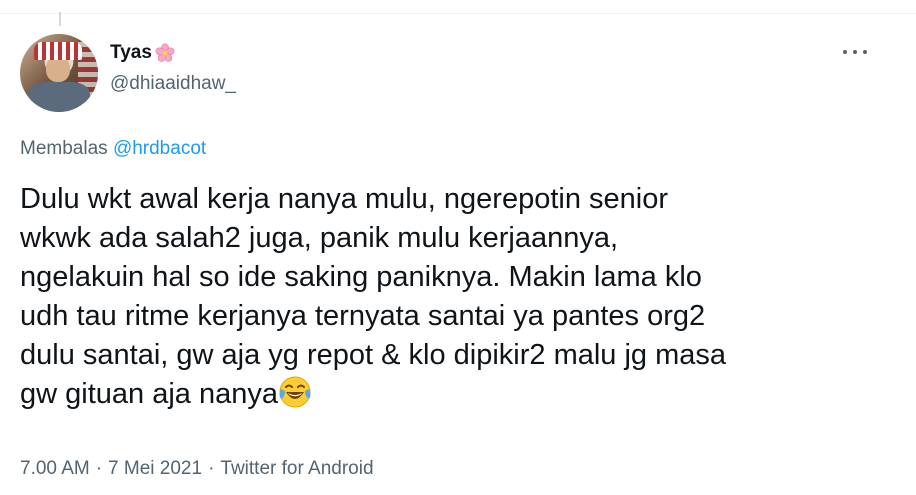 The image size is (916, 495). What do you see at coordinates (159, 148) in the screenshot?
I see `reply-mention-link: @hrdbacot` at bounding box center [159, 148].